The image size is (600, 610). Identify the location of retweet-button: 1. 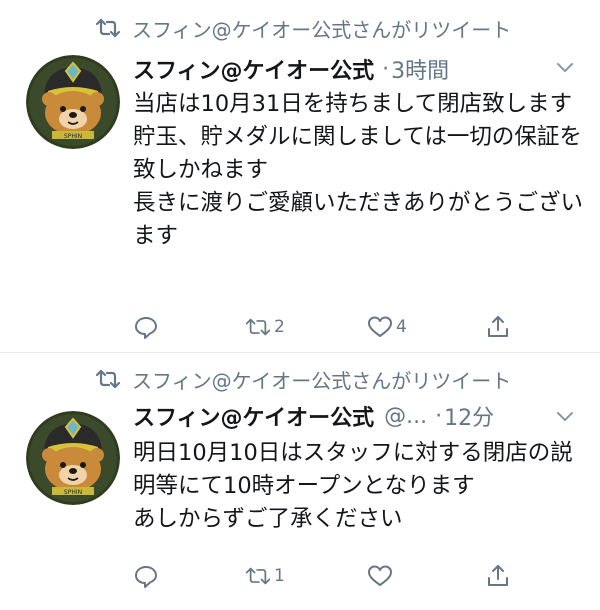
(265, 576).